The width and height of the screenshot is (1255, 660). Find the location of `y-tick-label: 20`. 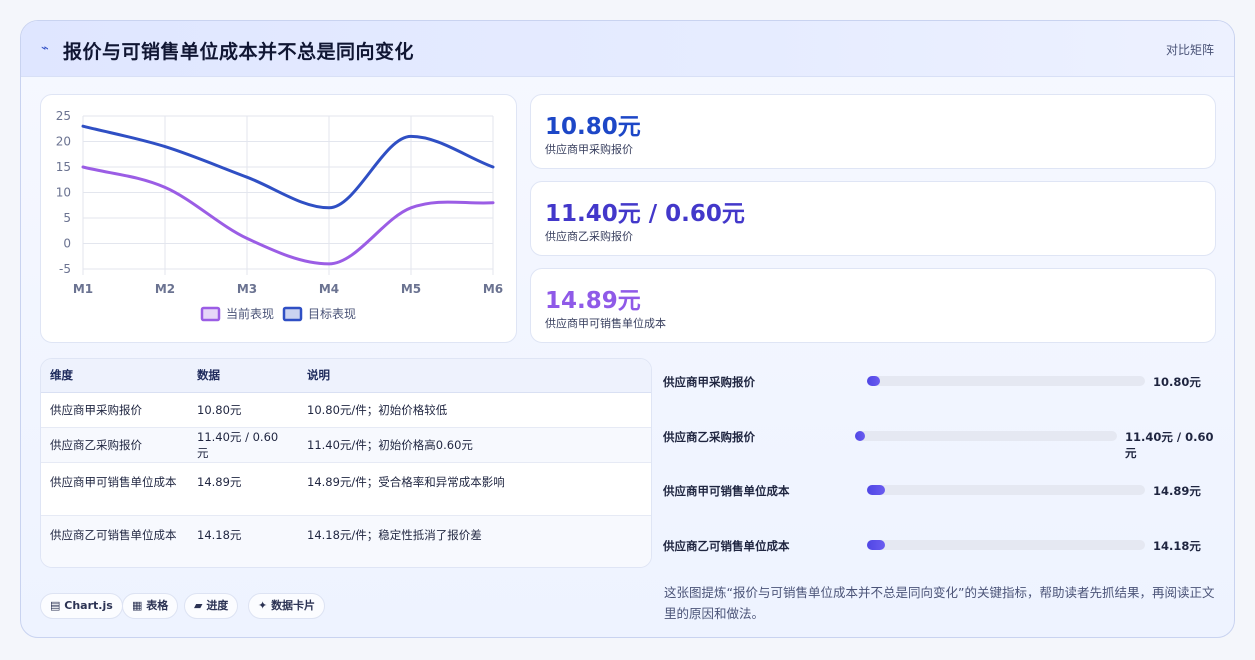

y-tick-label: 20 is located at coordinates (63, 142).